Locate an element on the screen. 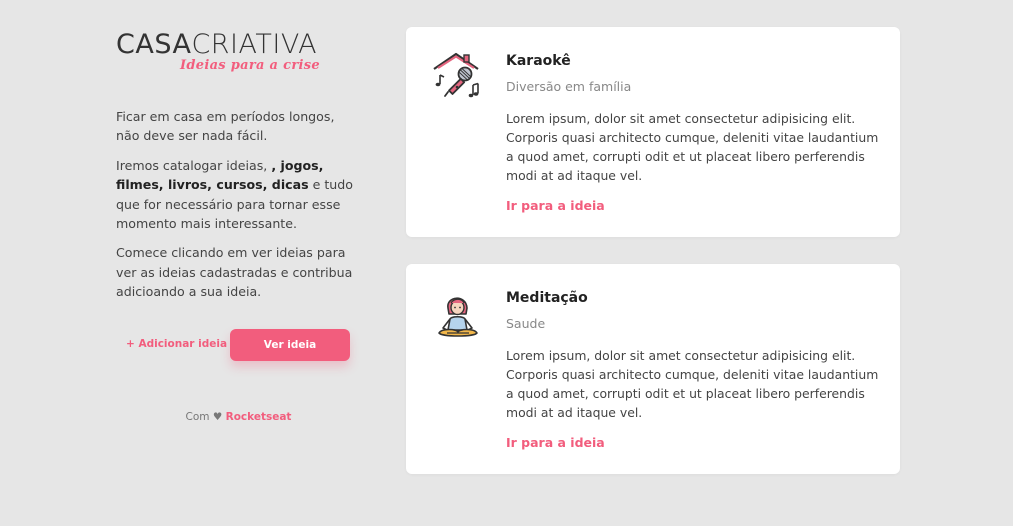 The image size is (1013, 526). intro-paragraph-2-start: Iremos catalogar ideias, is located at coordinates (194, 165).